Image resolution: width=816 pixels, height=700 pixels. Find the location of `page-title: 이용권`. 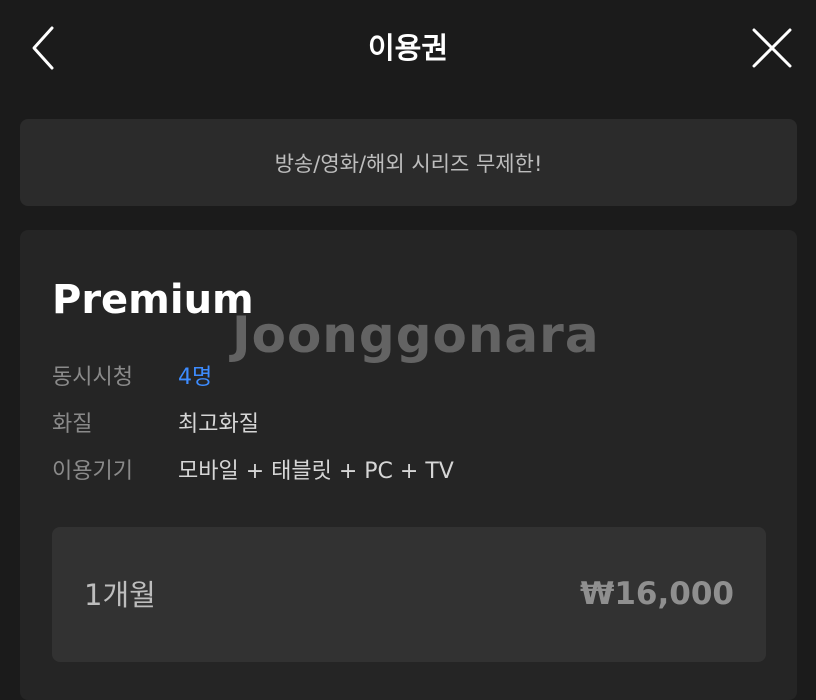

page-title: 이용권 is located at coordinates (408, 48).